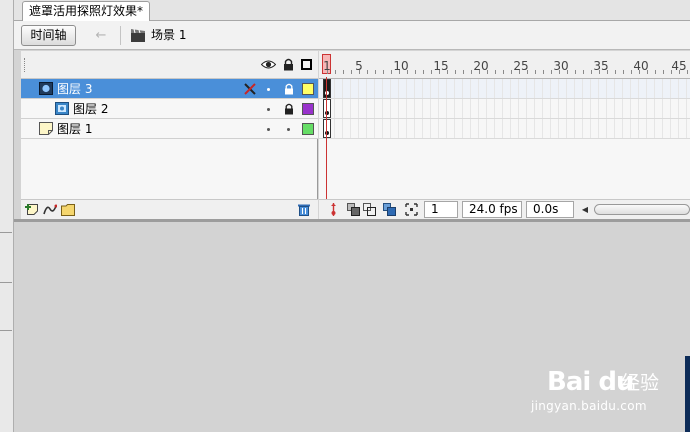 Image resolution: width=690 pixels, height=432 pixels. What do you see at coordinates (250, 89) in the screenshot?
I see `pencil-icon` at bounding box center [250, 89].